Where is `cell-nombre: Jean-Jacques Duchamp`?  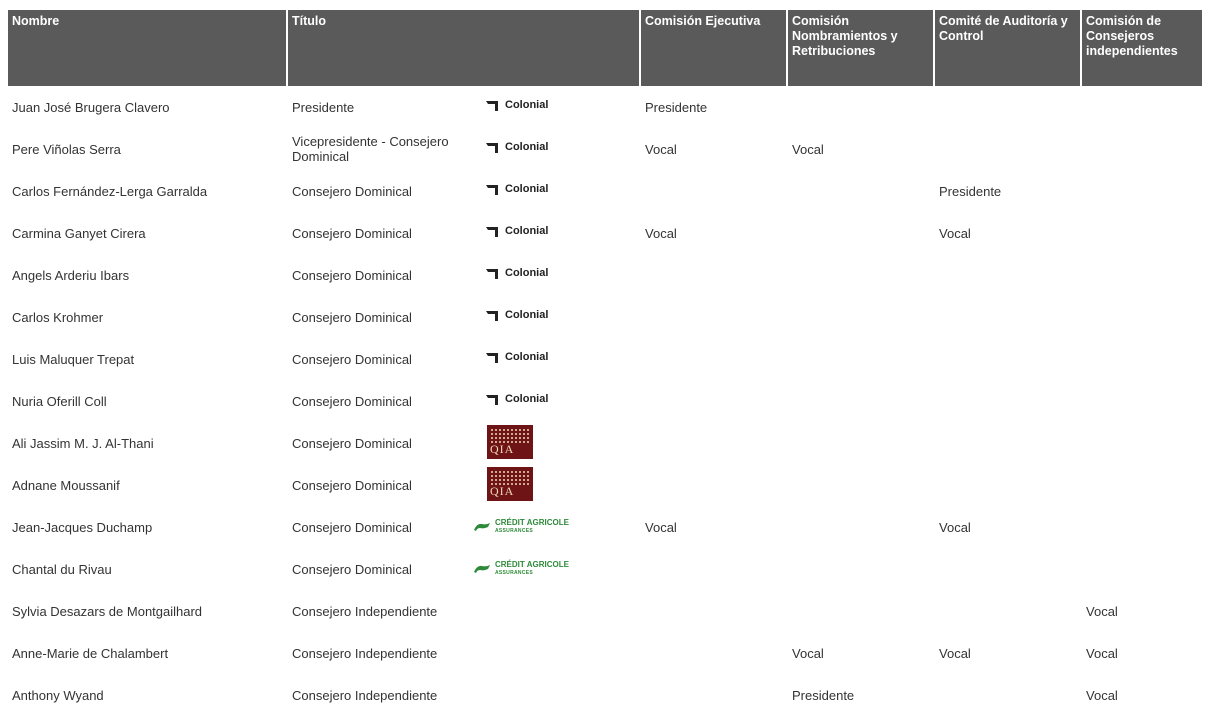
cell-nombre: Jean-Jacques Duchamp is located at coordinates (82, 527).